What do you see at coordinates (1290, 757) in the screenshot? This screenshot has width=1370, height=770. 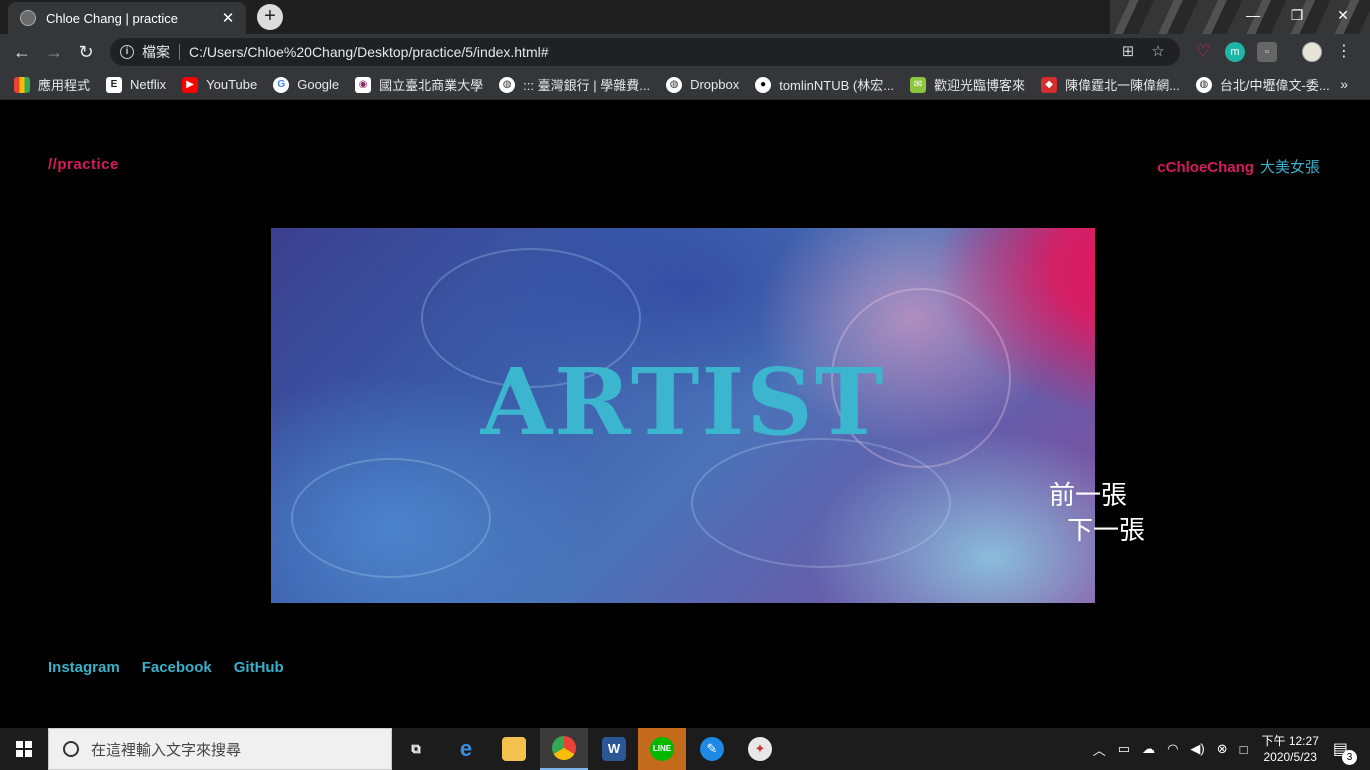 I see `clock-date: 2020/5/23` at bounding box center [1290, 757].